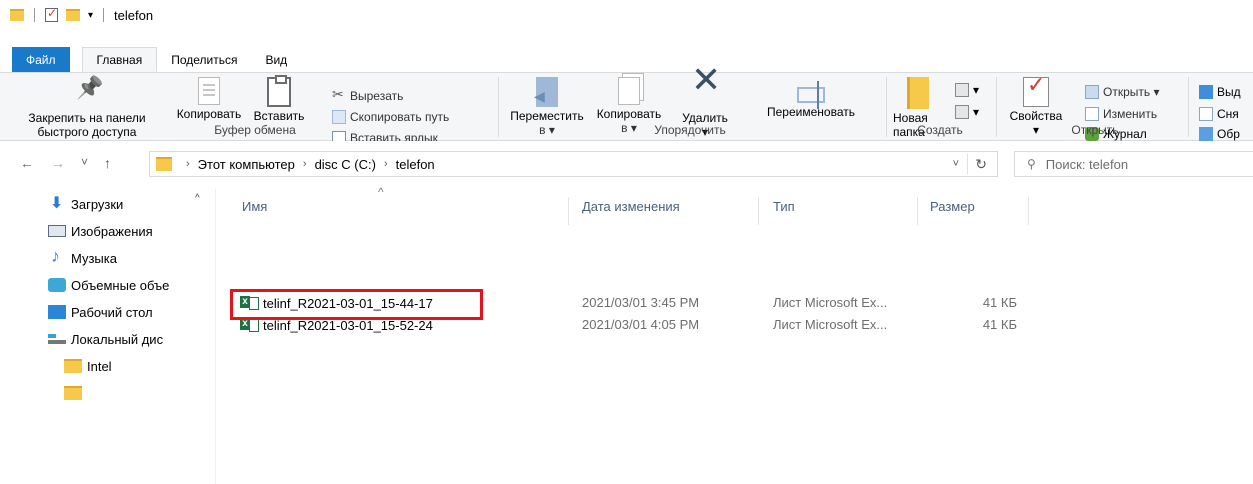 This screenshot has height=484, width=1253. I want to click on open-label: Открыть ▾, so click(1131, 92).